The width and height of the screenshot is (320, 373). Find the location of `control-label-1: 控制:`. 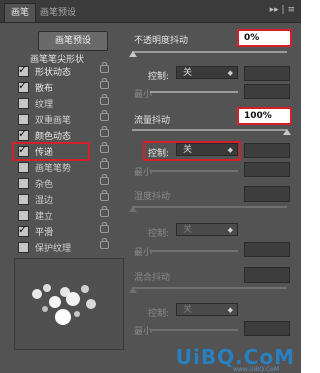

control-label-1: 控制: is located at coordinates (159, 77).